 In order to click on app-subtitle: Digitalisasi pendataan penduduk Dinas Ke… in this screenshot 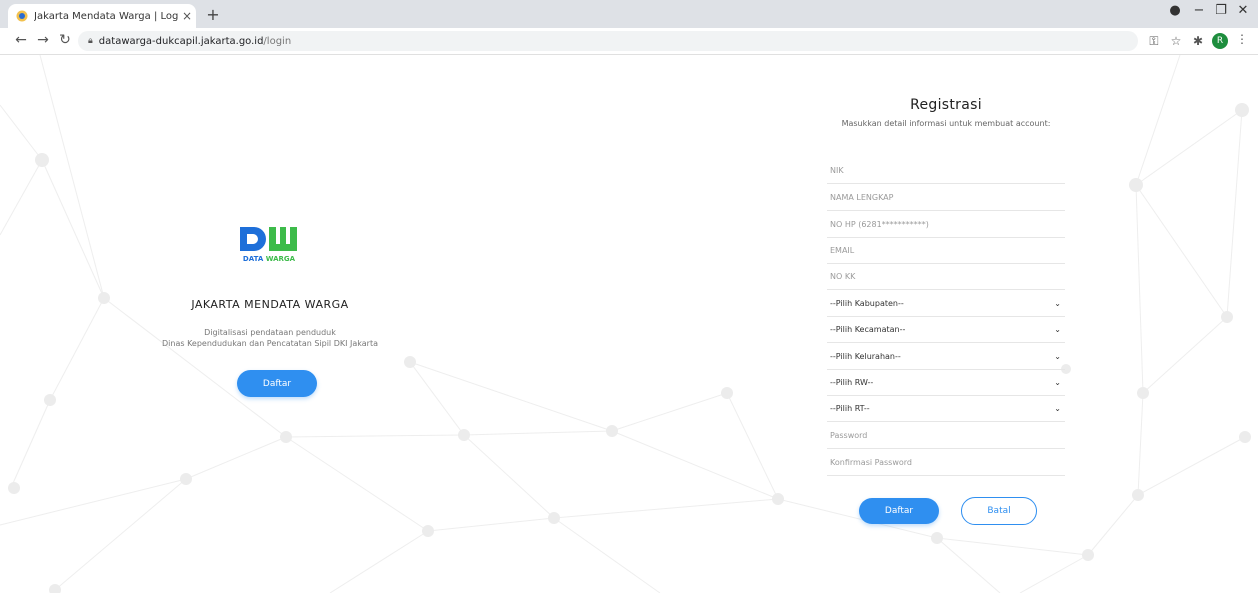, I will do `click(270, 338)`.